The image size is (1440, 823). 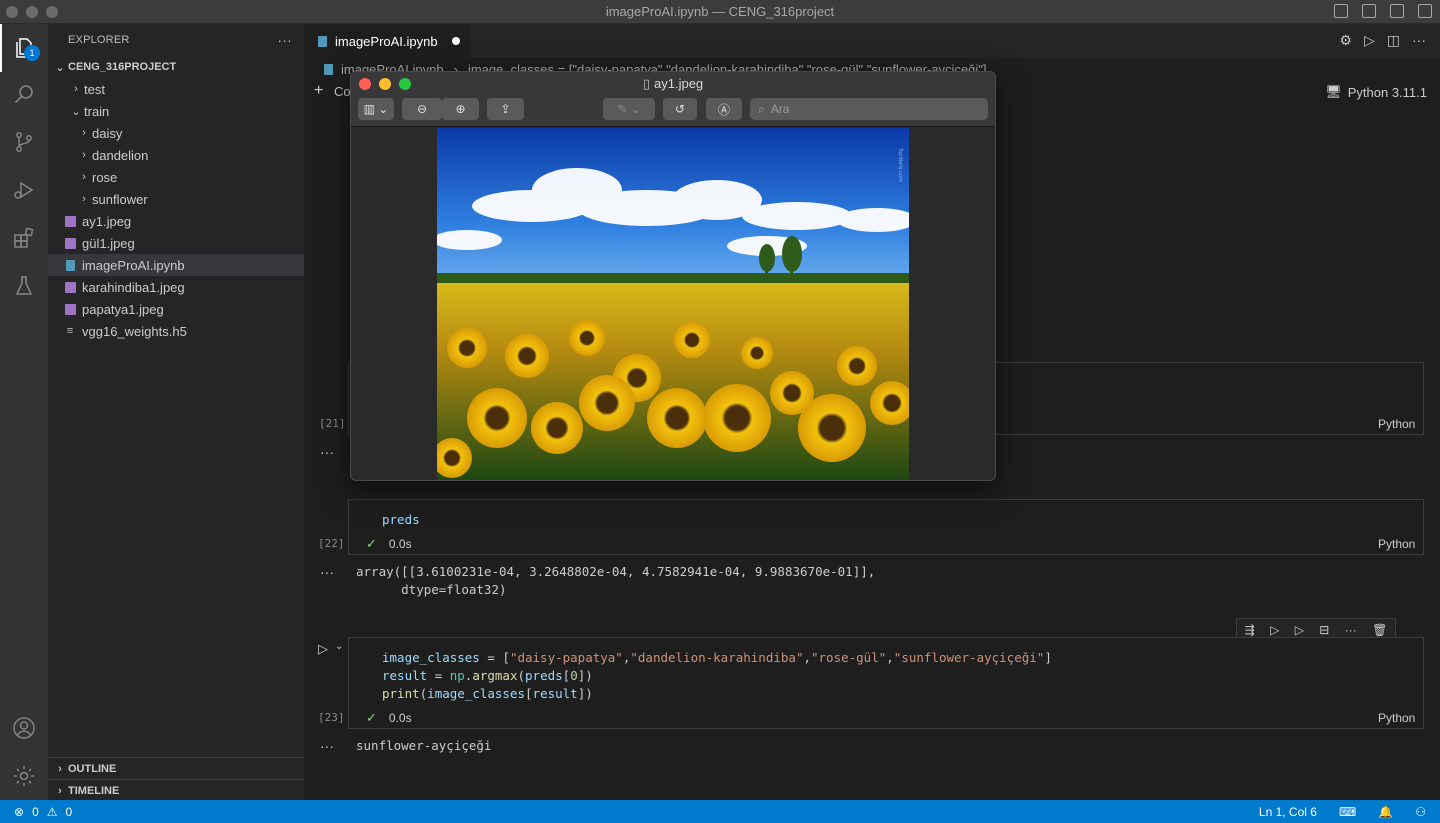 I want to click on tree-item-label: sunflower, so click(x=120, y=199).